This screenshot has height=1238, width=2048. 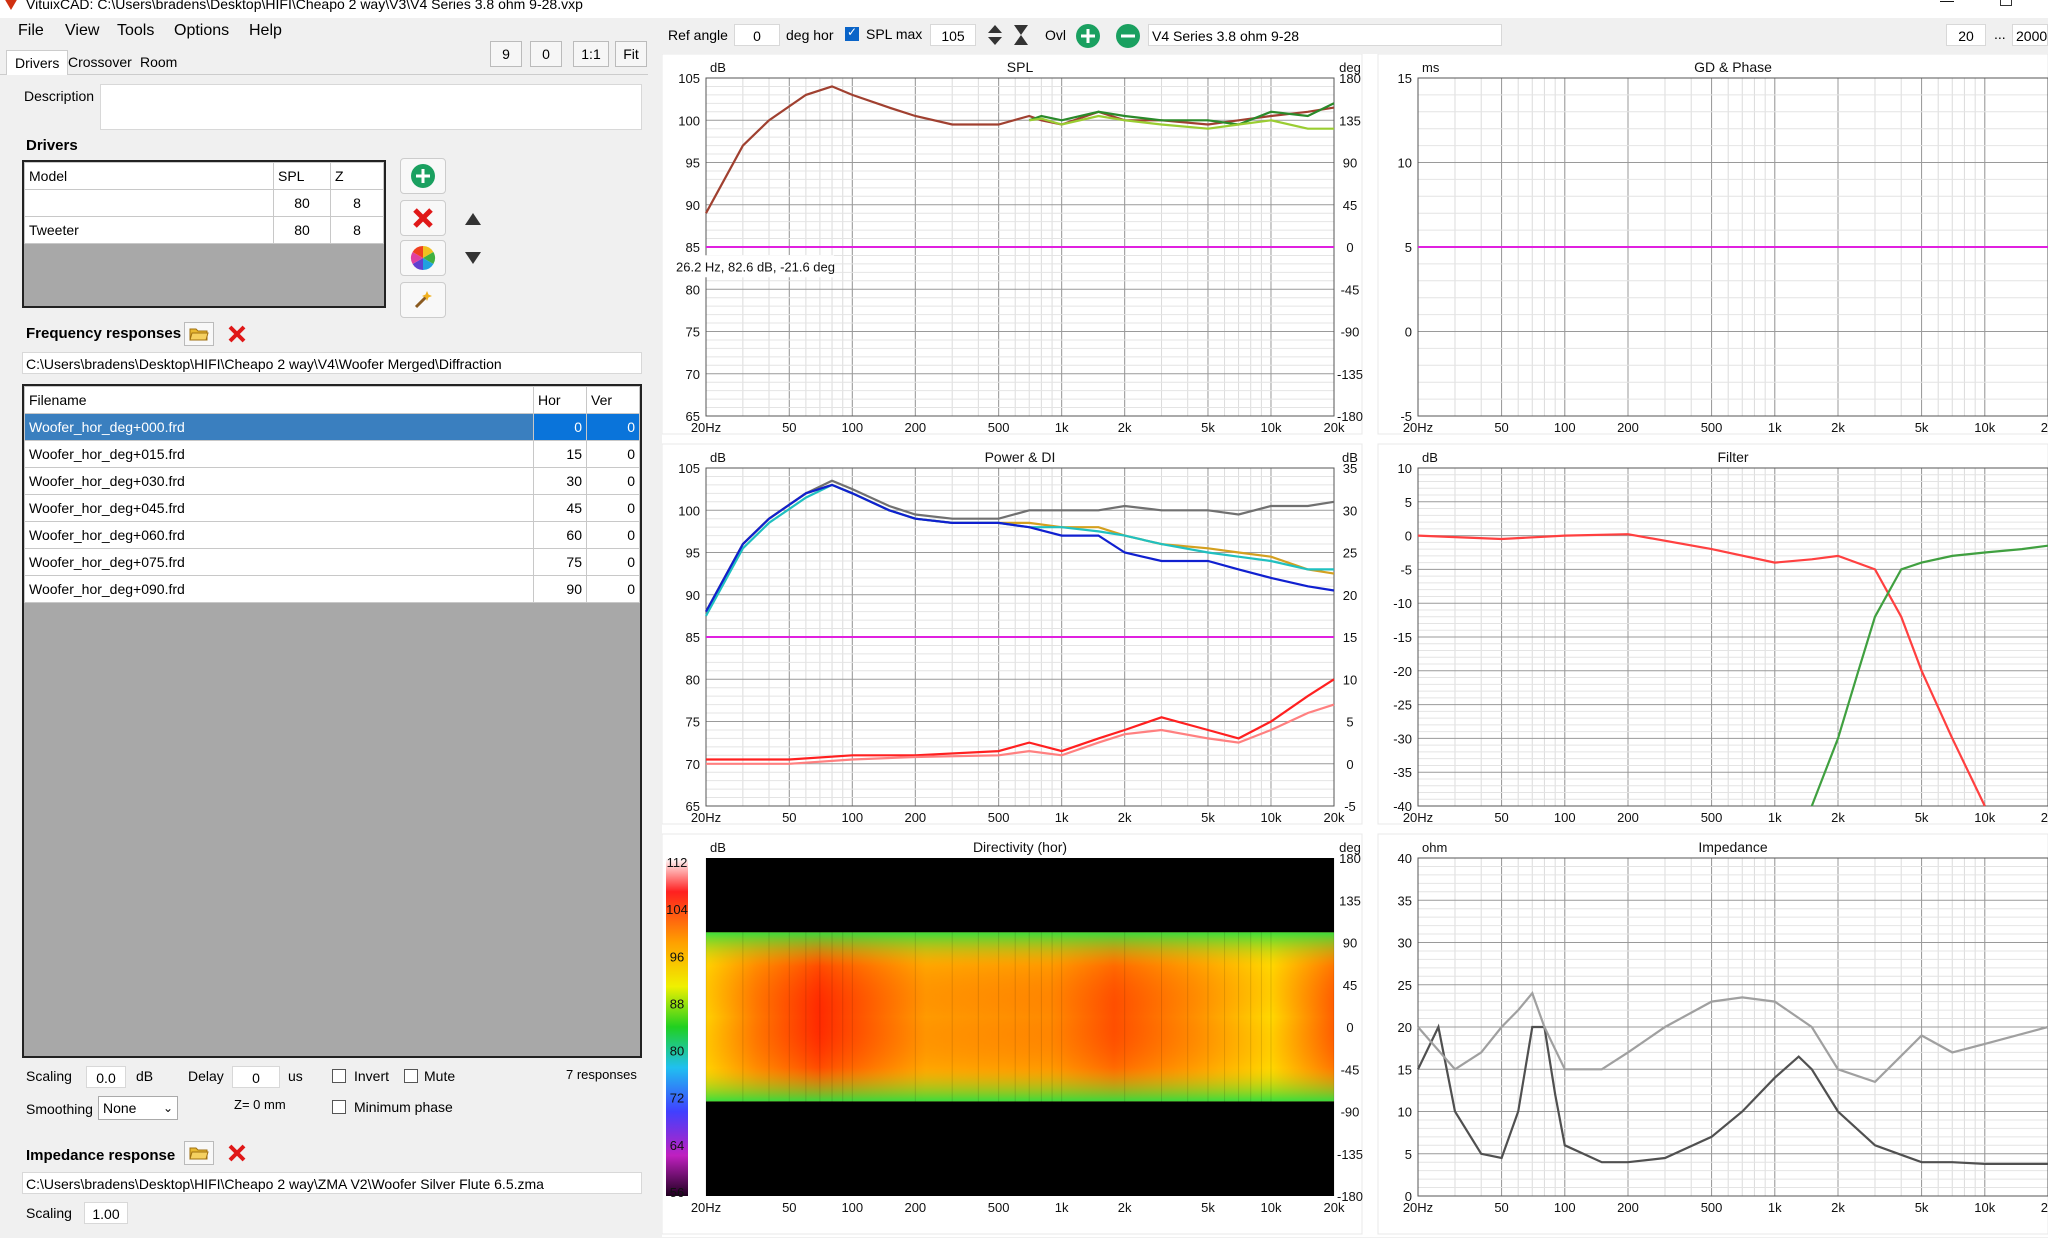 I want to click on filename-cell: Woofer_hor_deg+030.frd, so click(x=279, y=481).